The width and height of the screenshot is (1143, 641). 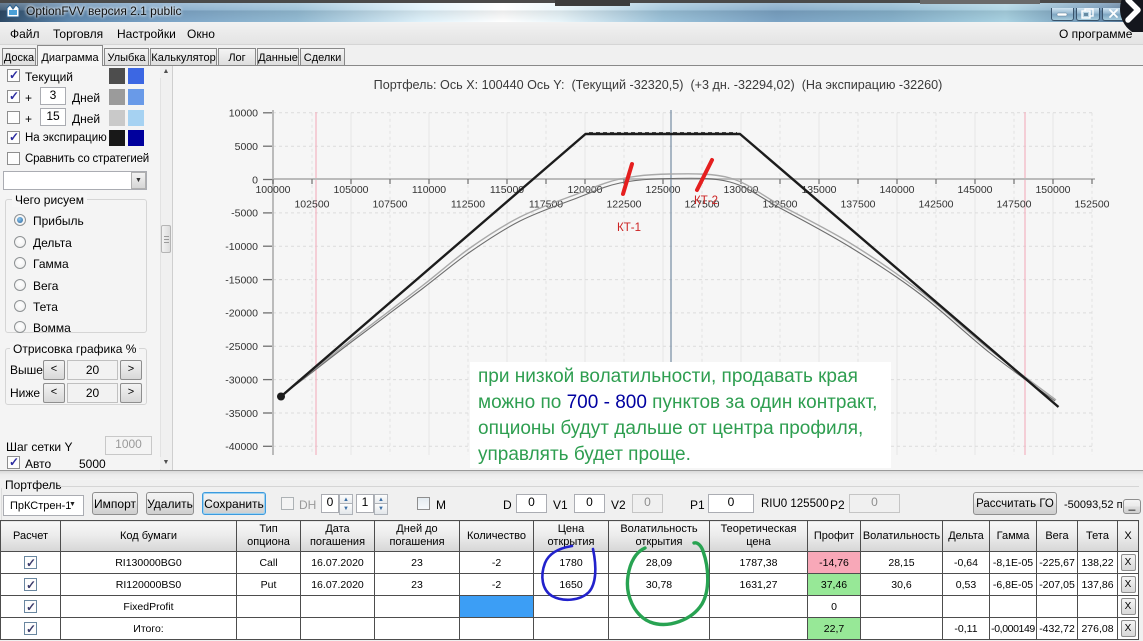 I want to click on svg-text: -20000, so click(x=241, y=314).